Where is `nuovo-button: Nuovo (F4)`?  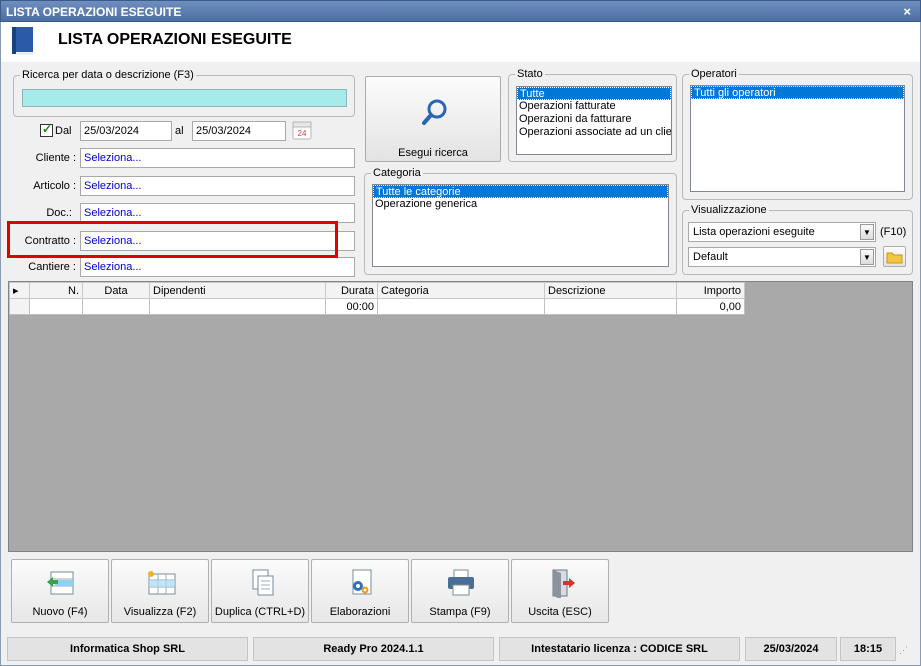
nuovo-button: Nuovo (F4) is located at coordinates (60, 591).